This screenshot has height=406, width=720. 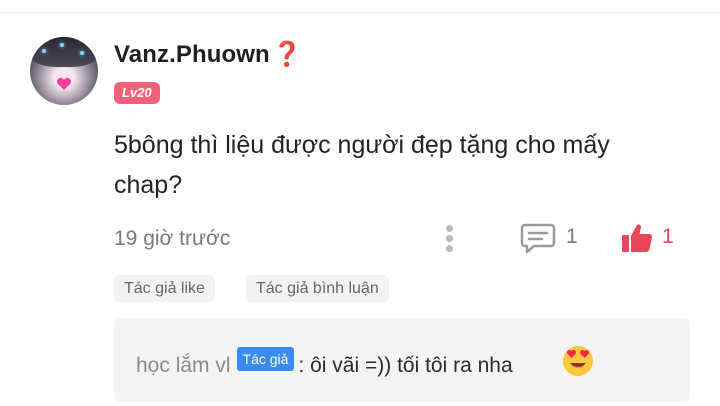 I want to click on heart-icon, so click(x=64, y=83).